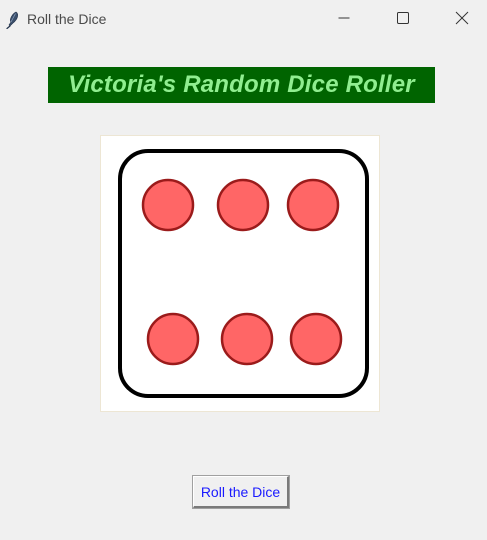  Describe the element at coordinates (13, 20) in the screenshot. I see `feather-icon` at that location.